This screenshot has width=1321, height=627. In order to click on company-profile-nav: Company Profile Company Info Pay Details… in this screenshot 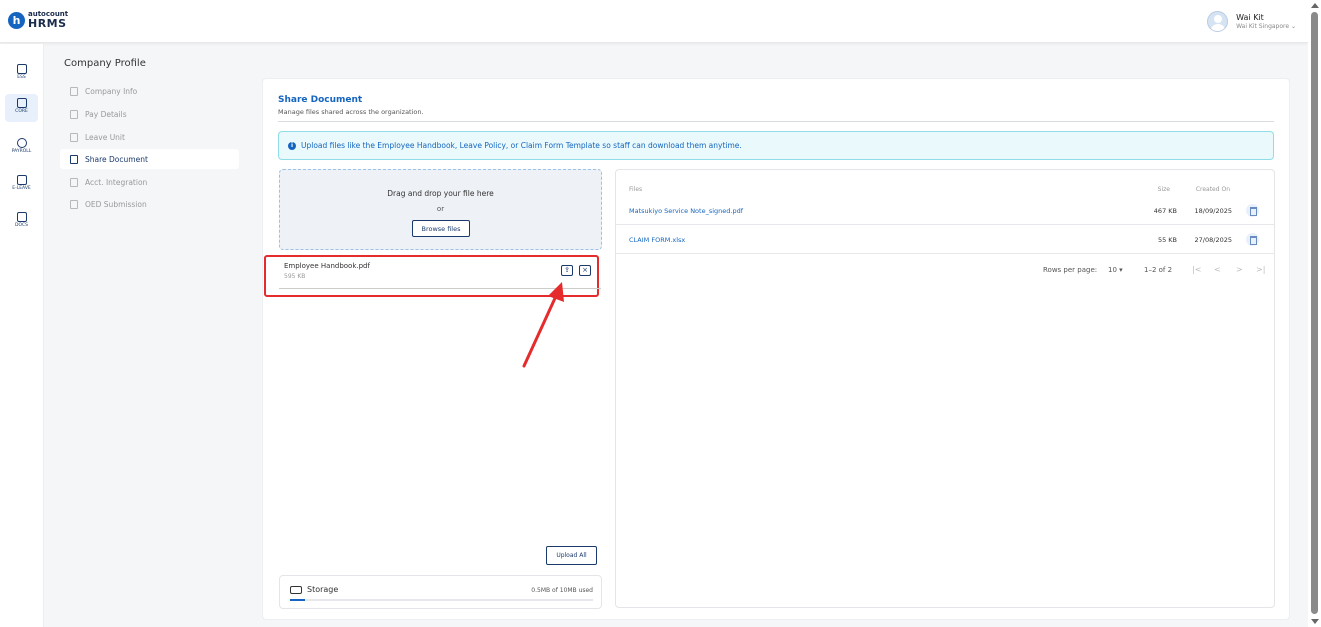, I will do `click(144, 335)`.